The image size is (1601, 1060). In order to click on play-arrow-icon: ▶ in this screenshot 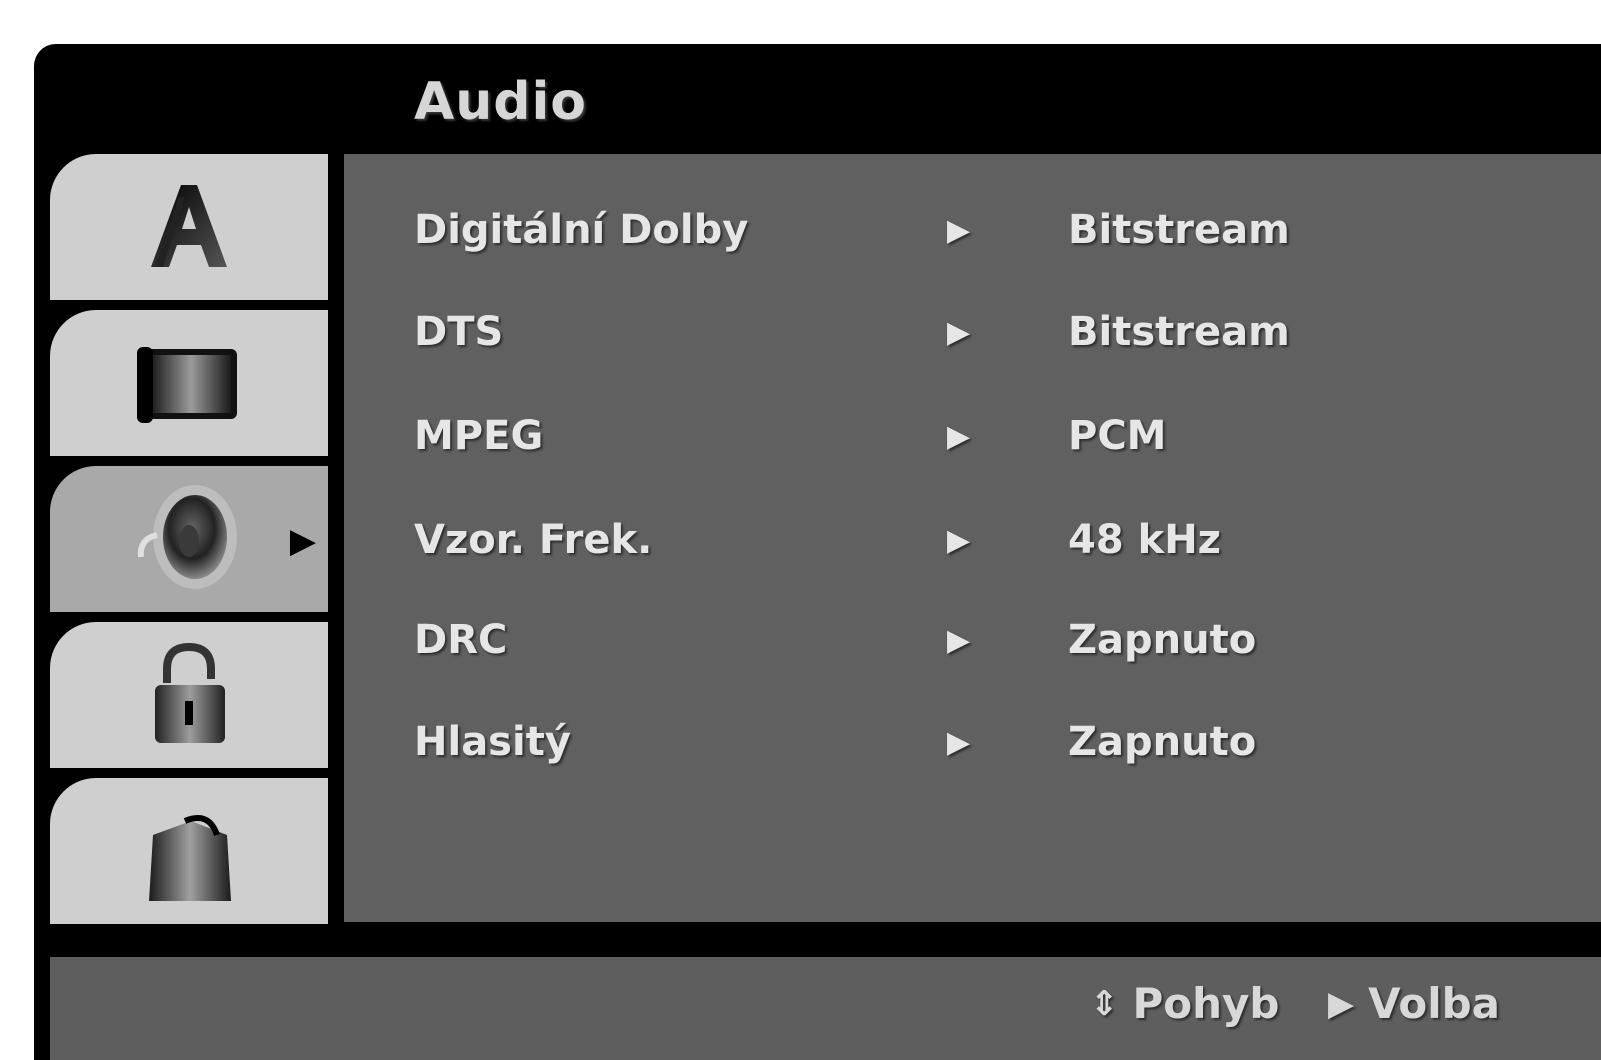, I will do `click(1341, 1003)`.